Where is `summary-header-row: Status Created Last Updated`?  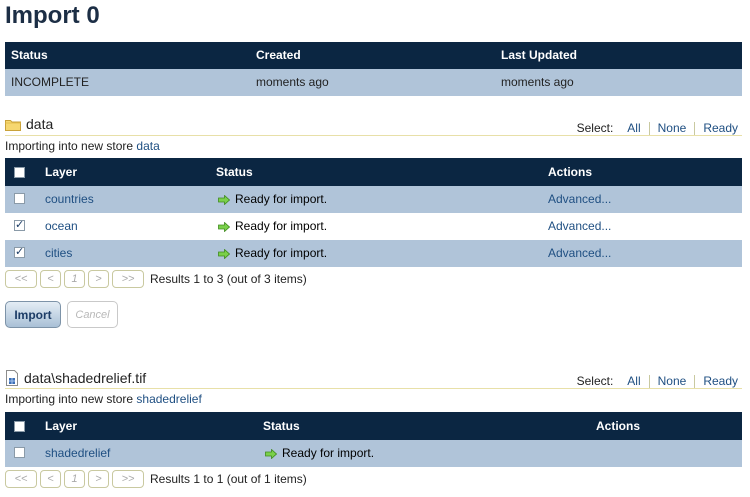
summary-header-row: Status Created Last Updated is located at coordinates (373, 55).